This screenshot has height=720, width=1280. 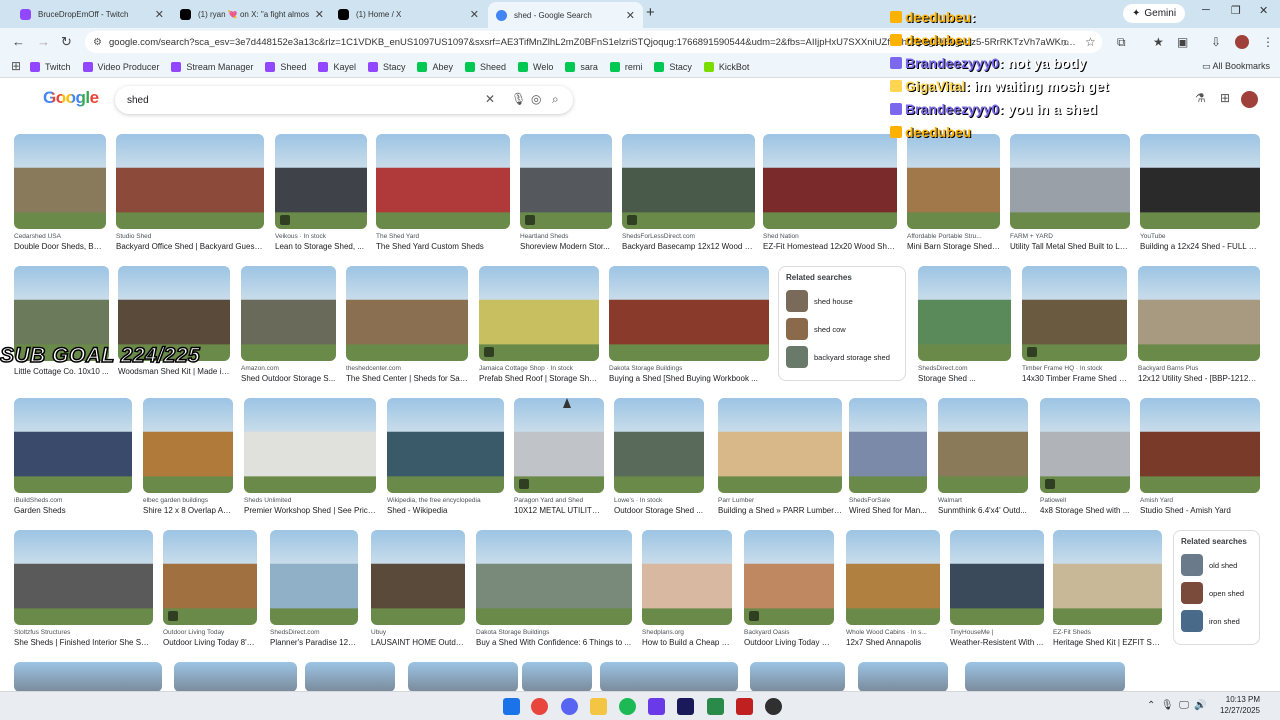 What do you see at coordinates (190, 236) in the screenshot?
I see `result-source: Studio Shed` at bounding box center [190, 236].